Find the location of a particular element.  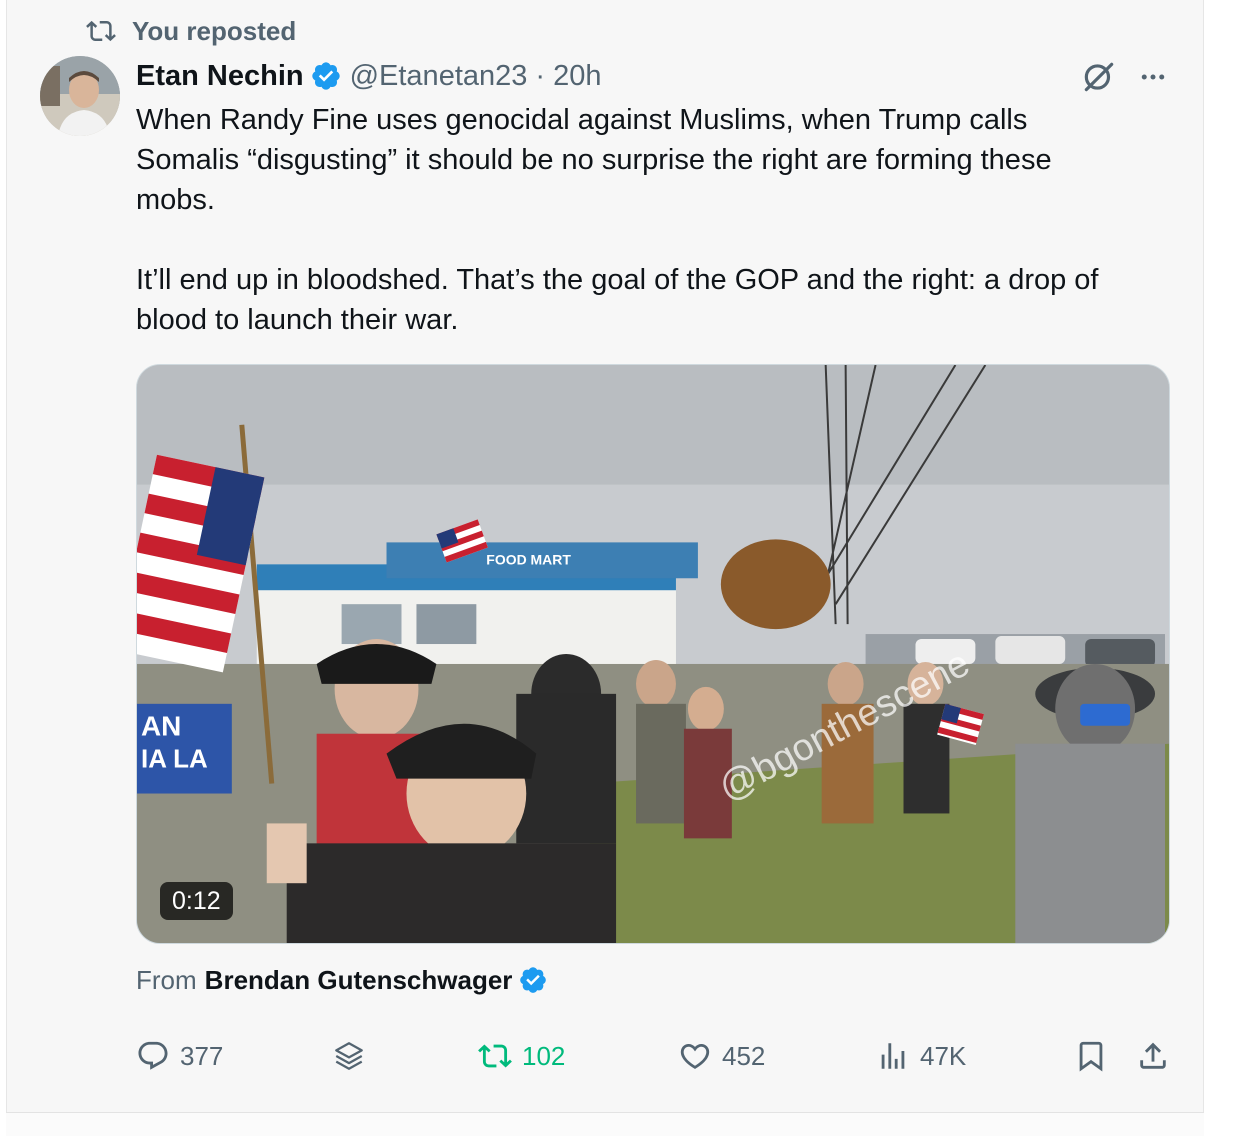

reply-count: 377 is located at coordinates (202, 1055).